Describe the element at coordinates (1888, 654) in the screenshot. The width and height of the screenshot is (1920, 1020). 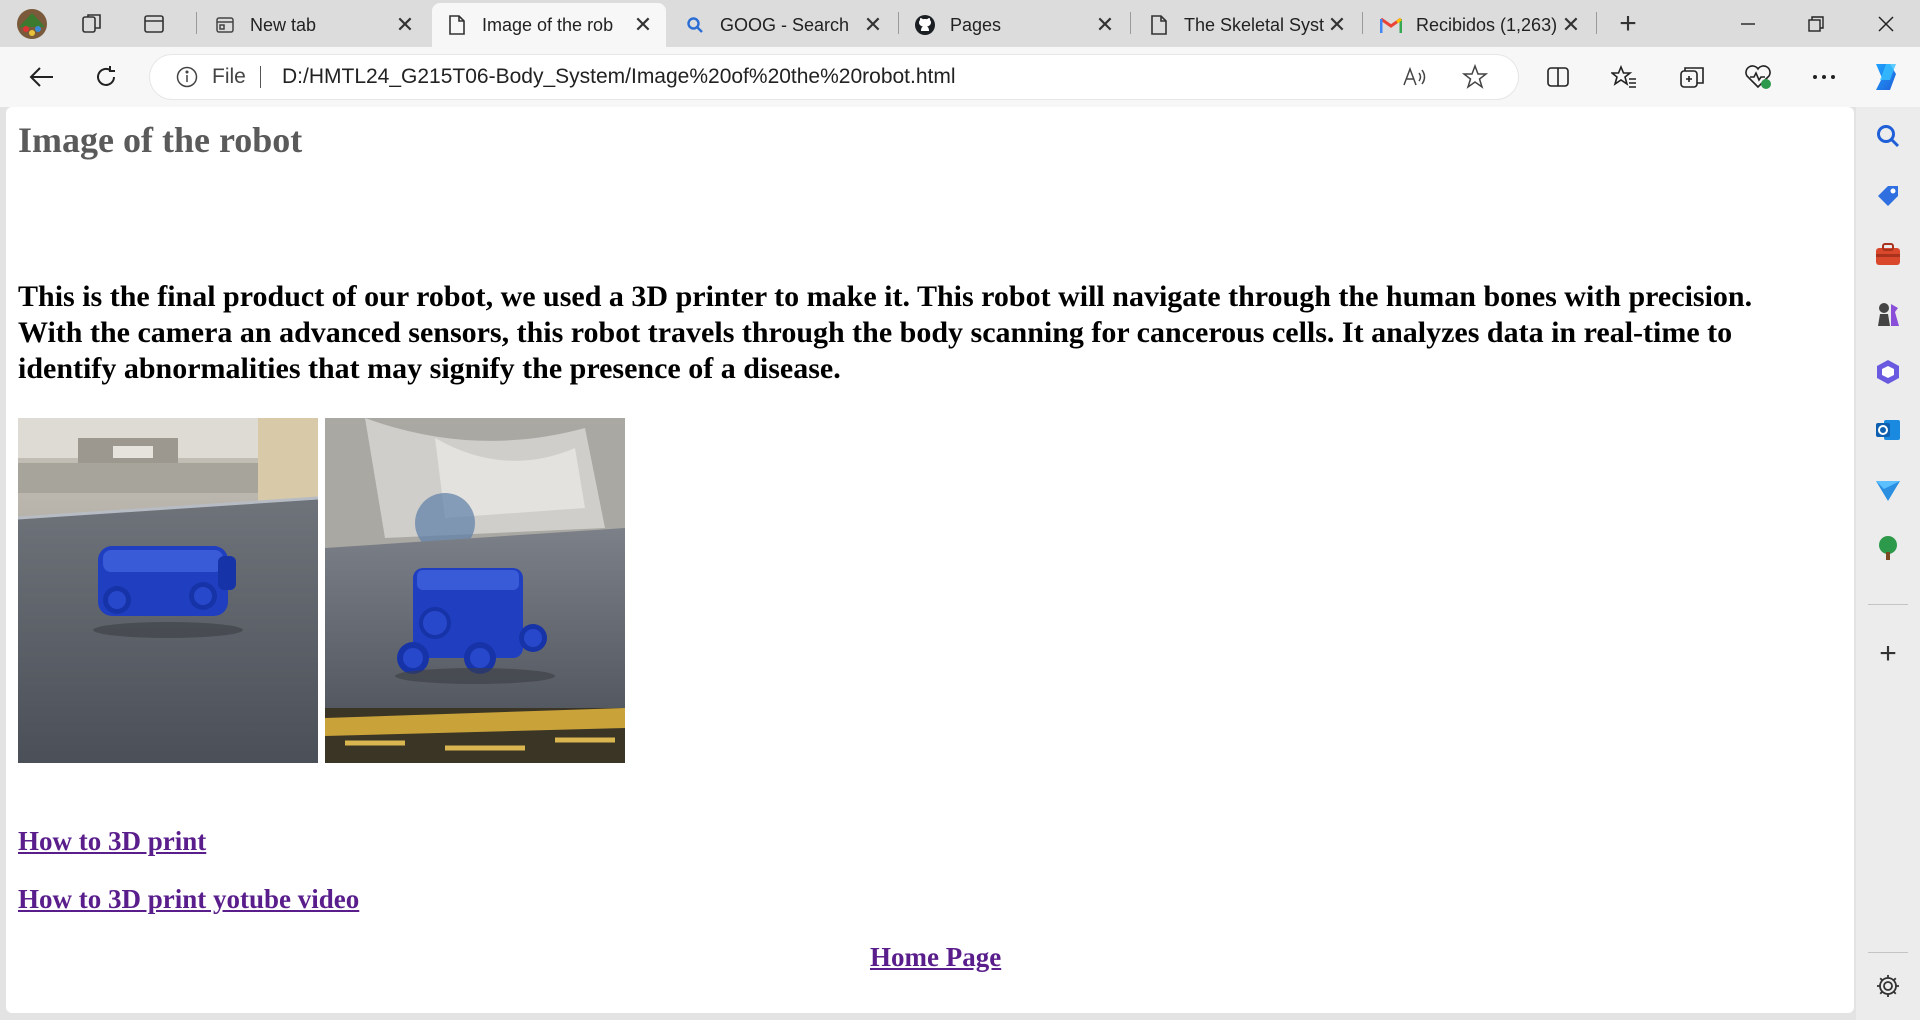
I see `add-sidebar-app-icon: +` at that location.